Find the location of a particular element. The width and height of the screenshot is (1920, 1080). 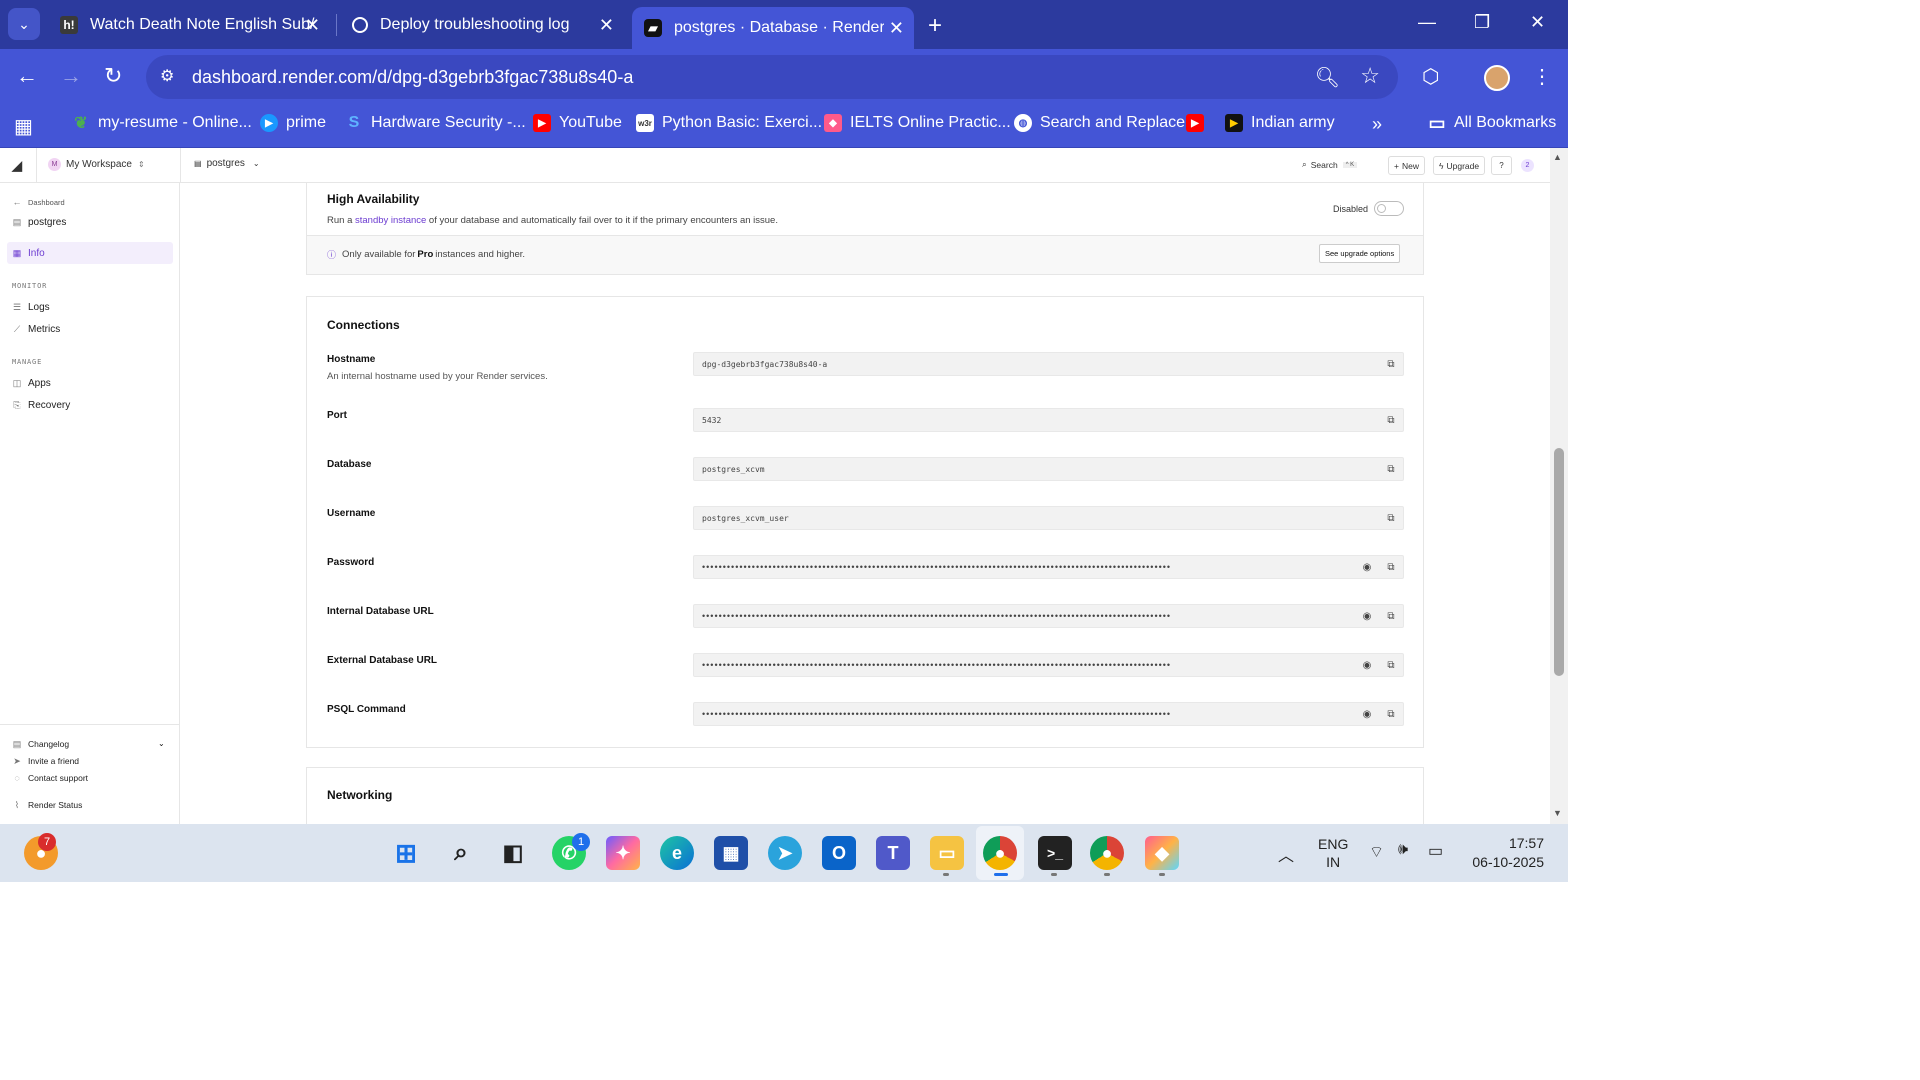

ha-toggle is located at coordinates (1389, 208).